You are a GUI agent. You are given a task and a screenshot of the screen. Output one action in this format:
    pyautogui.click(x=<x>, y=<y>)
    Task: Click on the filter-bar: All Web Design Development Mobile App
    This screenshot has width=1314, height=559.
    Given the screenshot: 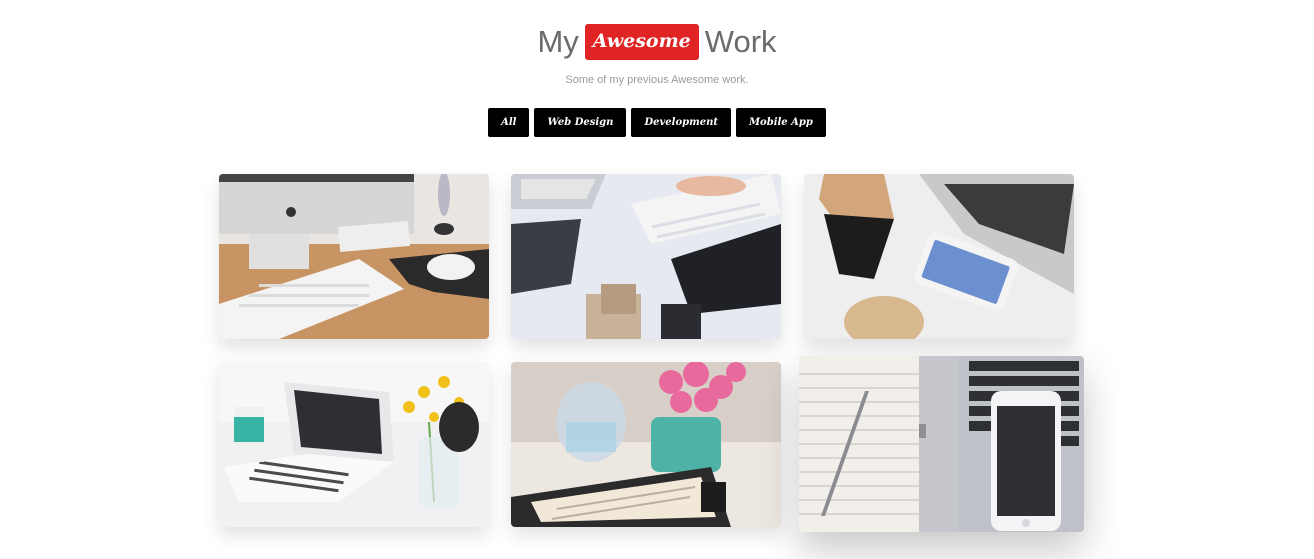 What is the action you would take?
    pyautogui.click(x=657, y=122)
    